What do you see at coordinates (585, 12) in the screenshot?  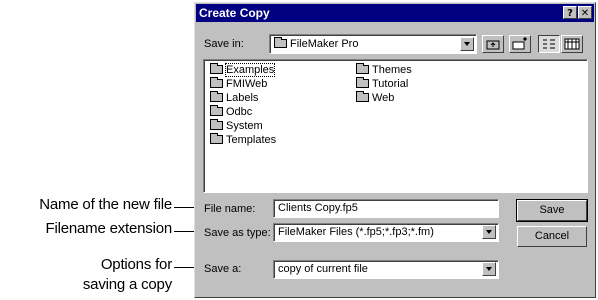 I see `close-button: ✕` at bounding box center [585, 12].